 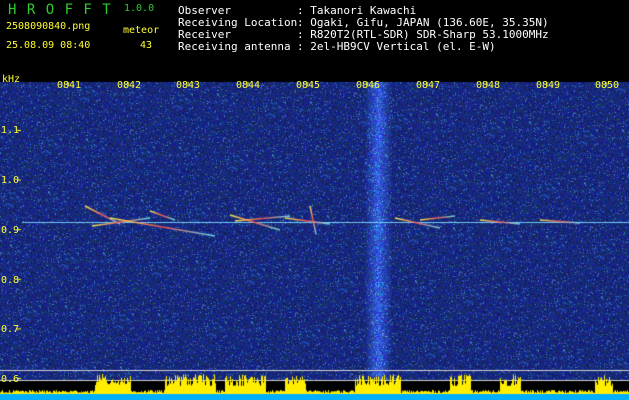 I want to click on time-tick: 0845, so click(x=308, y=85).